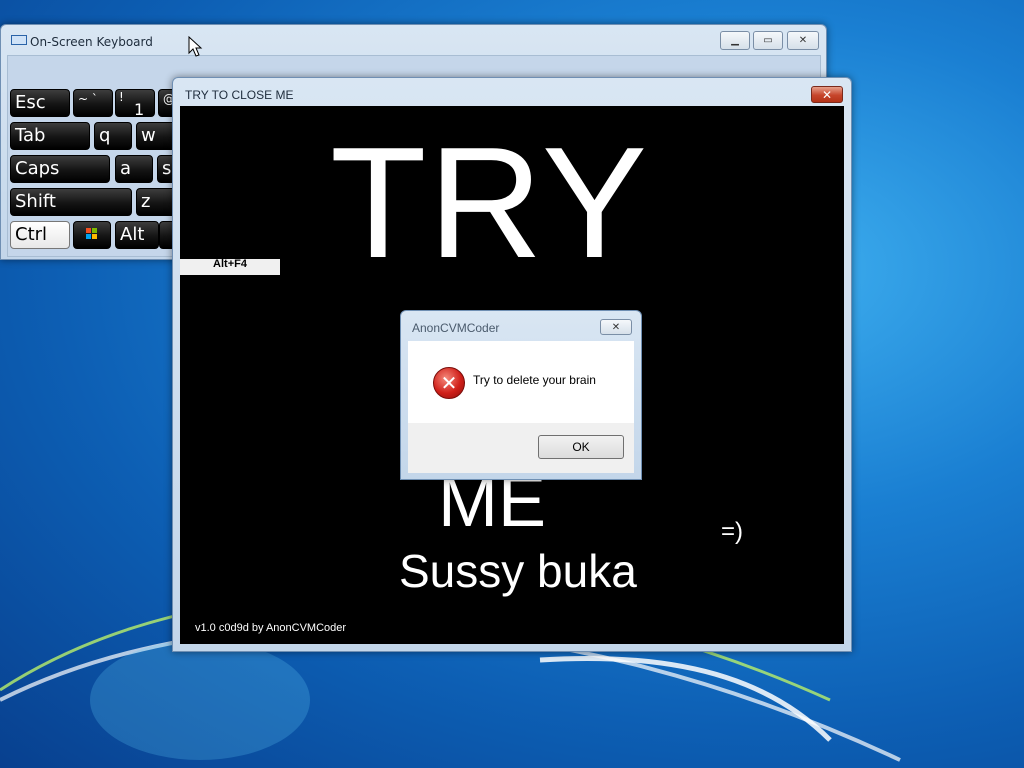 The image size is (1024, 768). What do you see at coordinates (413, 39) in the screenshot?
I see `osk-titlebar: On-Screen Keyboard ▁ ▭ ✕` at bounding box center [413, 39].